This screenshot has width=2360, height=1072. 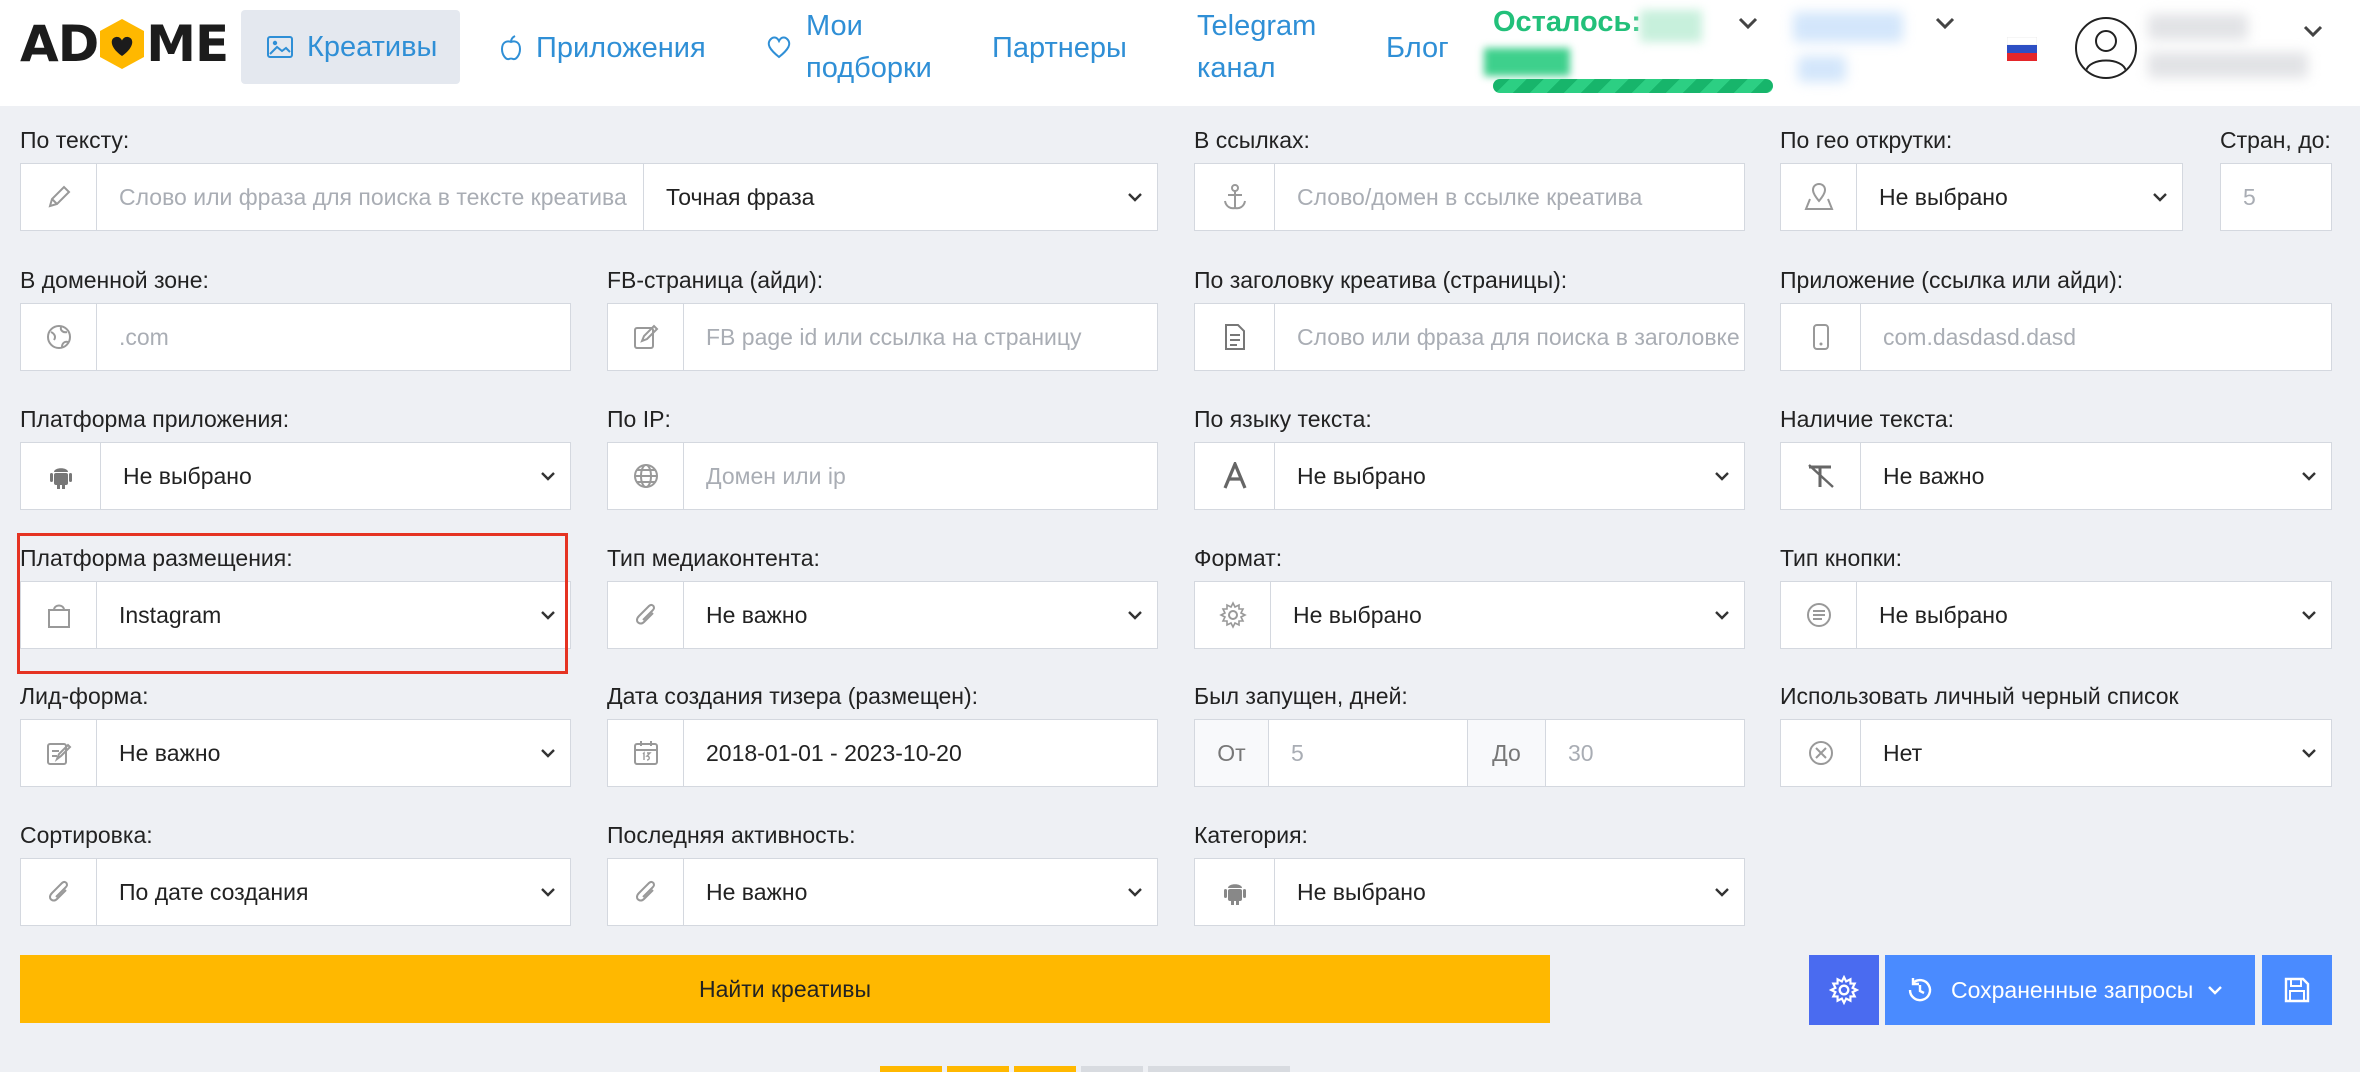 I want to click on nav-blog: Блог, so click(x=1417, y=48).